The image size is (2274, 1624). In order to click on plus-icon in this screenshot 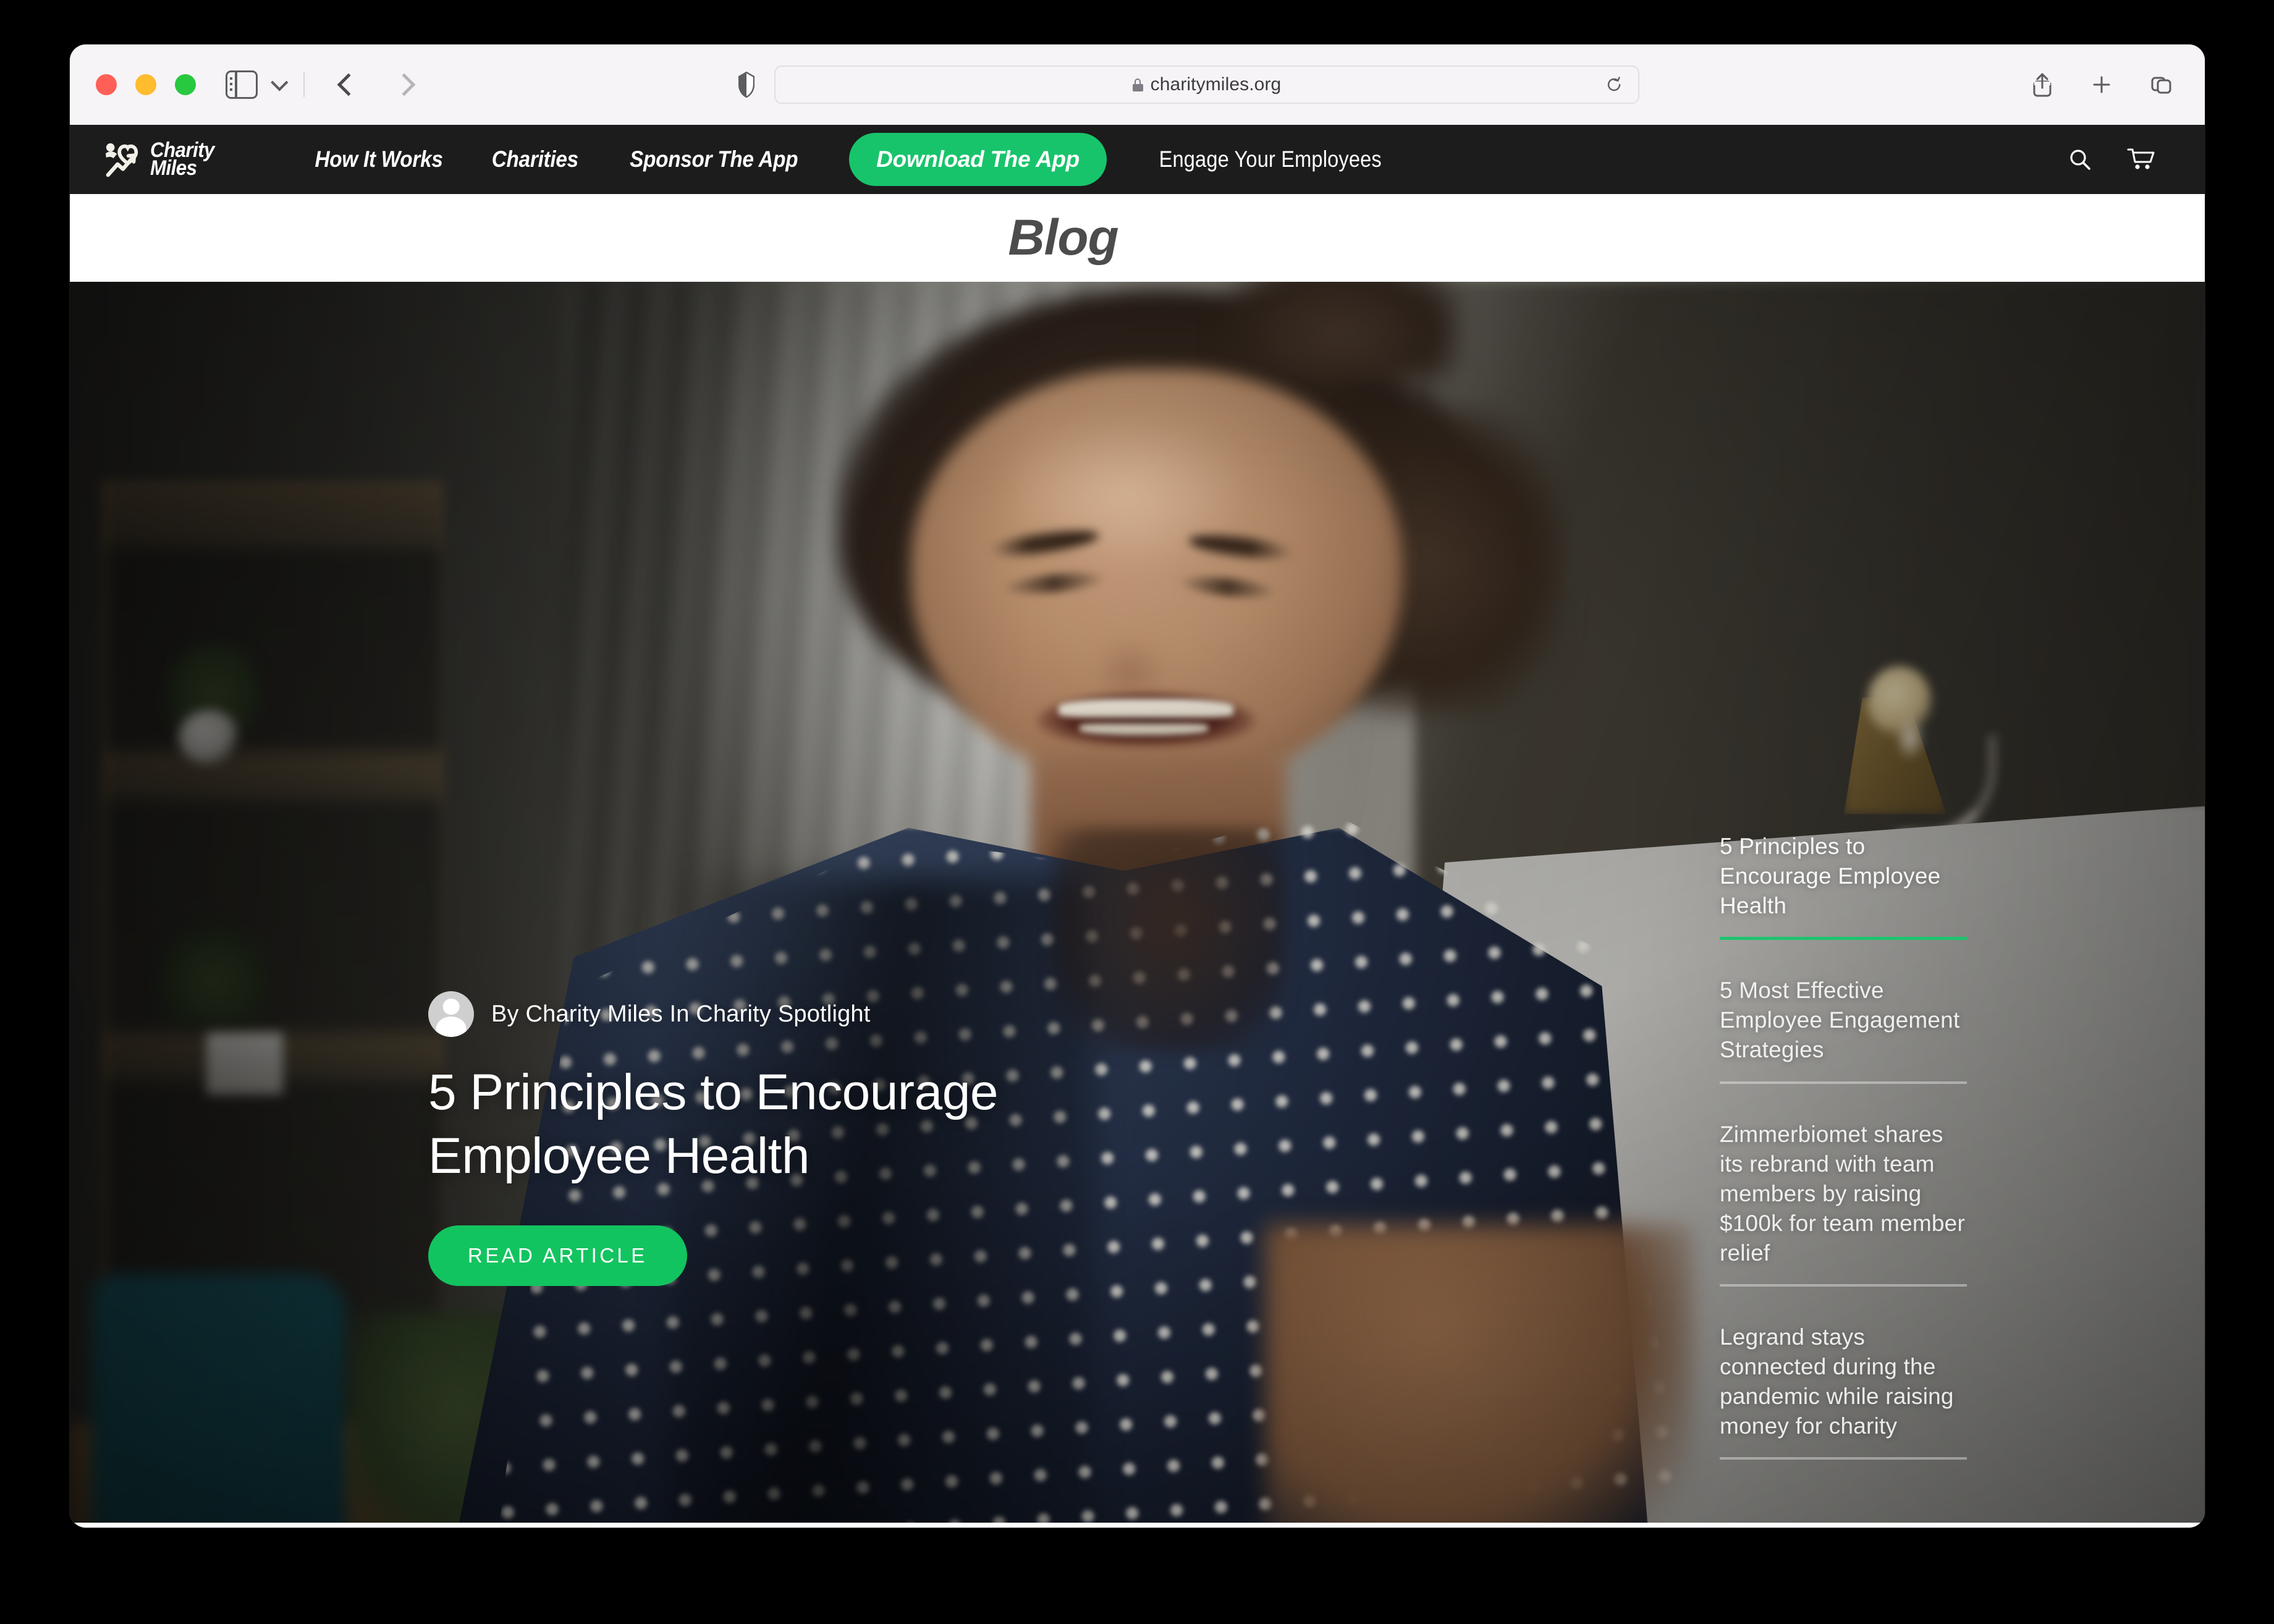, I will do `click(2101, 84)`.